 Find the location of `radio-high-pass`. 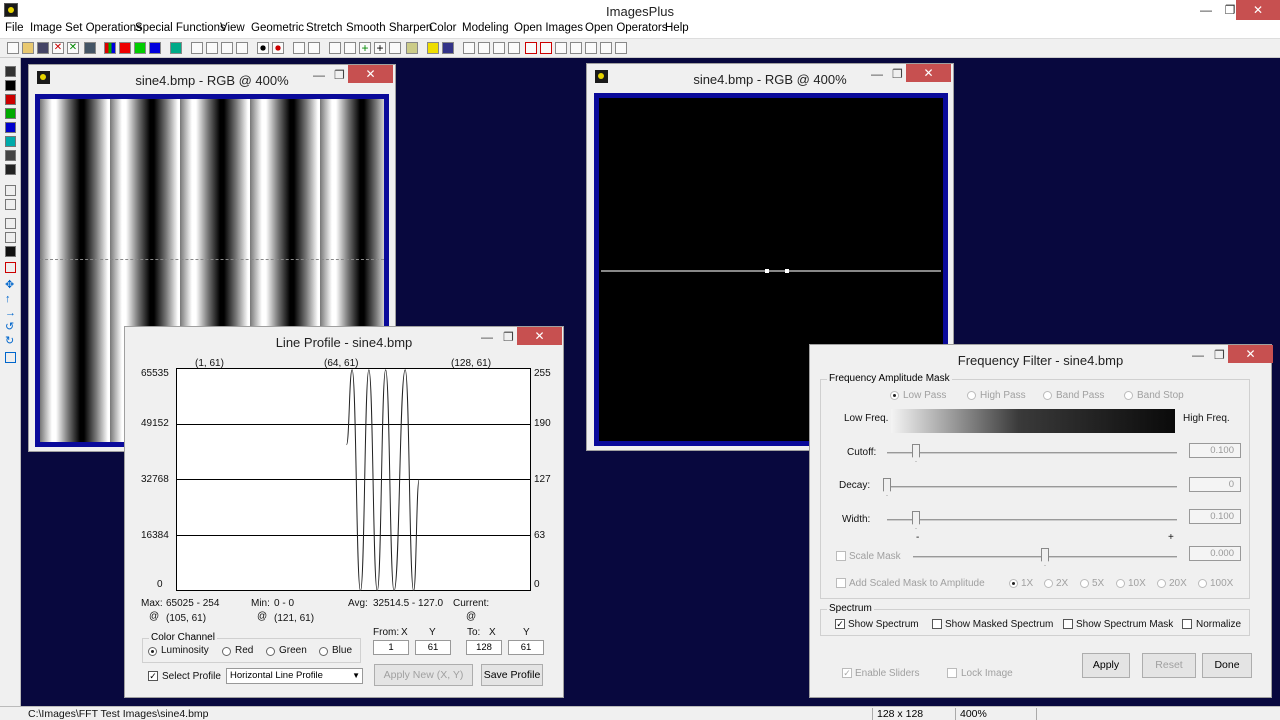

radio-high-pass is located at coordinates (971, 395).